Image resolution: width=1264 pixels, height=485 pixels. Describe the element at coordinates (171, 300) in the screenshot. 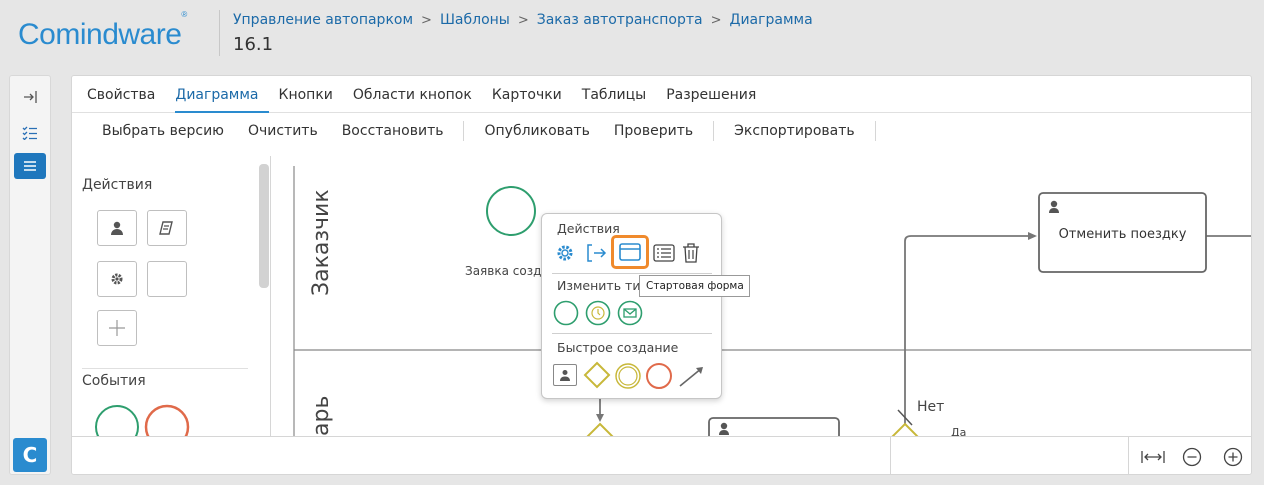

I see `element-palette: Действия События` at that location.